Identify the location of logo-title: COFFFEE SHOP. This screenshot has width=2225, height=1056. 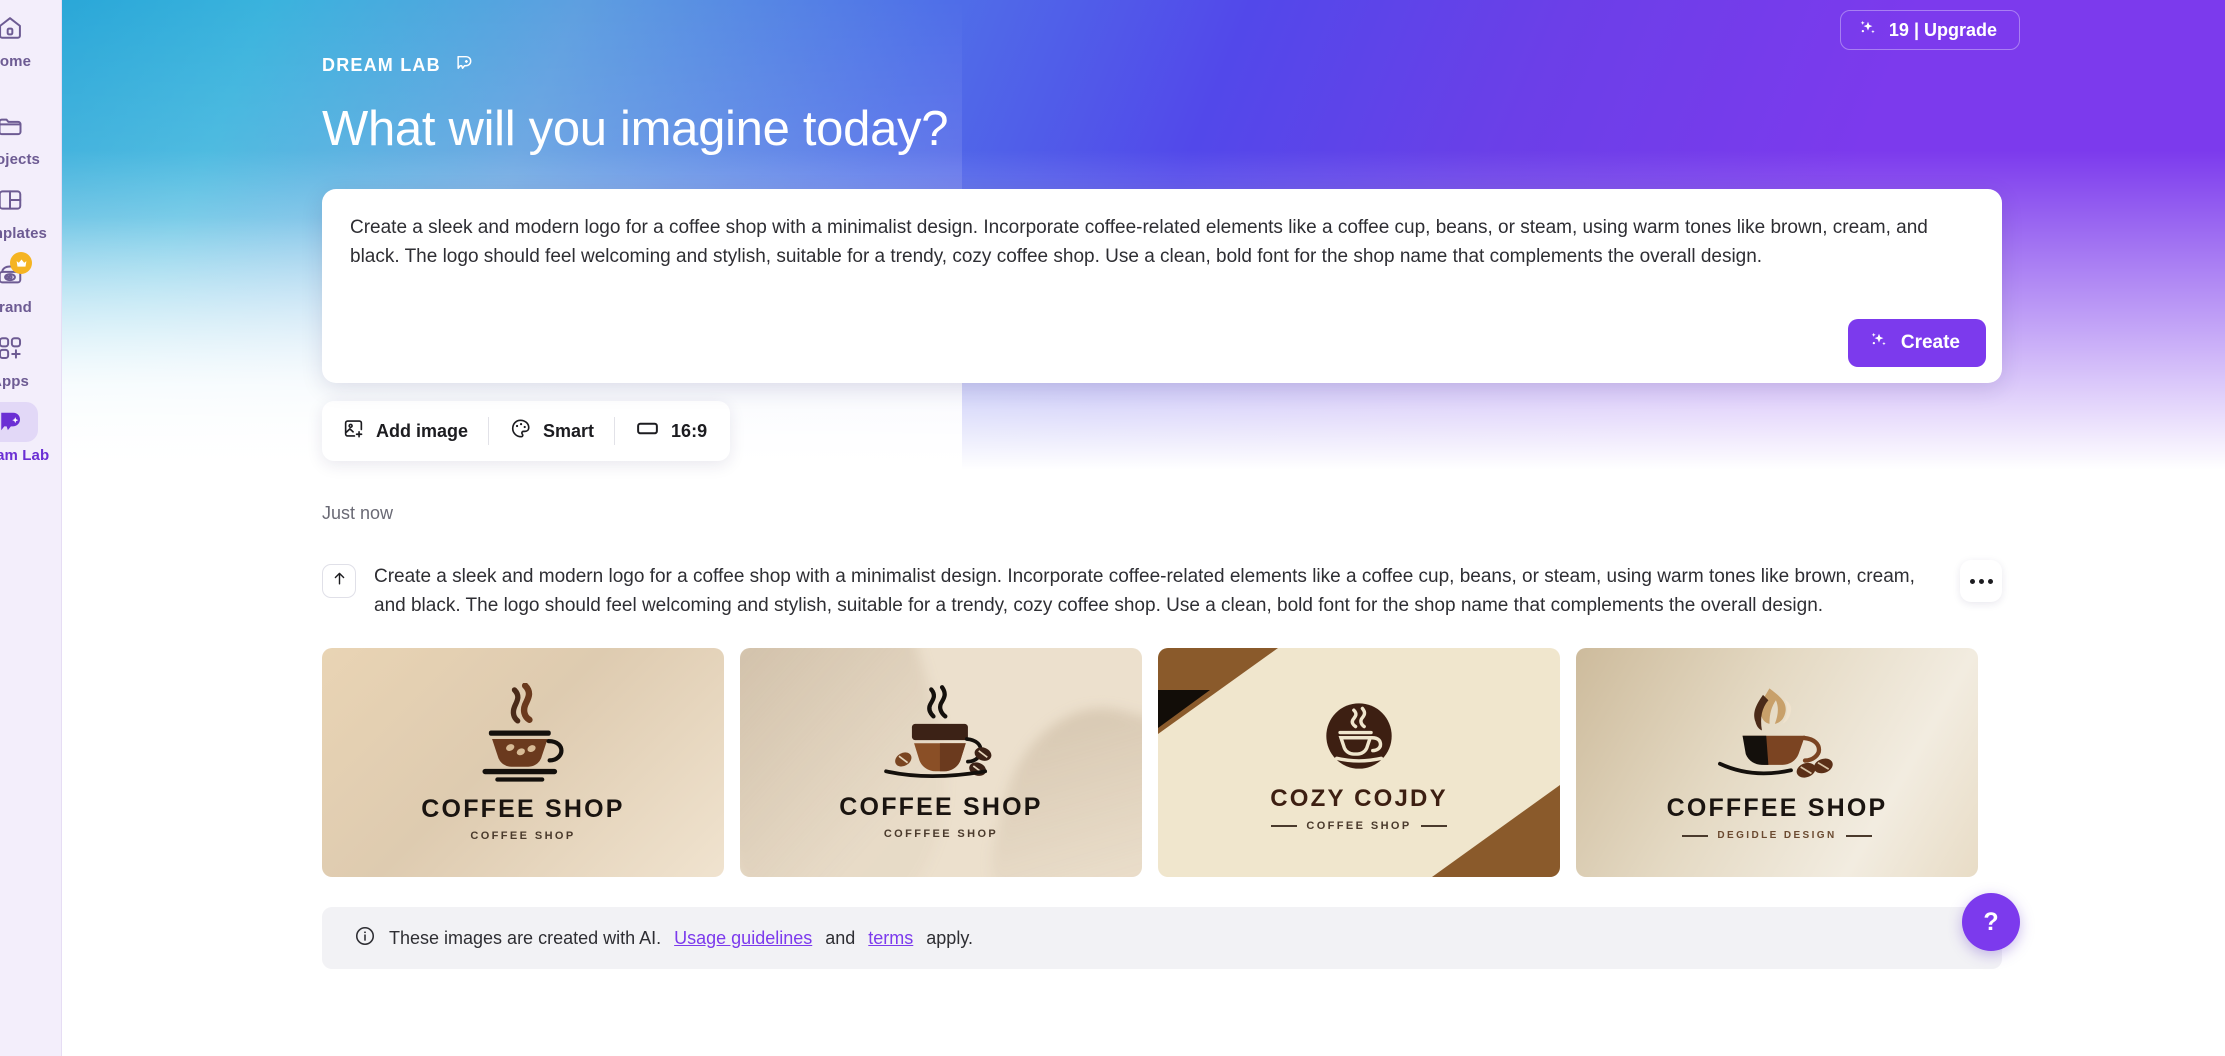
(1777, 808).